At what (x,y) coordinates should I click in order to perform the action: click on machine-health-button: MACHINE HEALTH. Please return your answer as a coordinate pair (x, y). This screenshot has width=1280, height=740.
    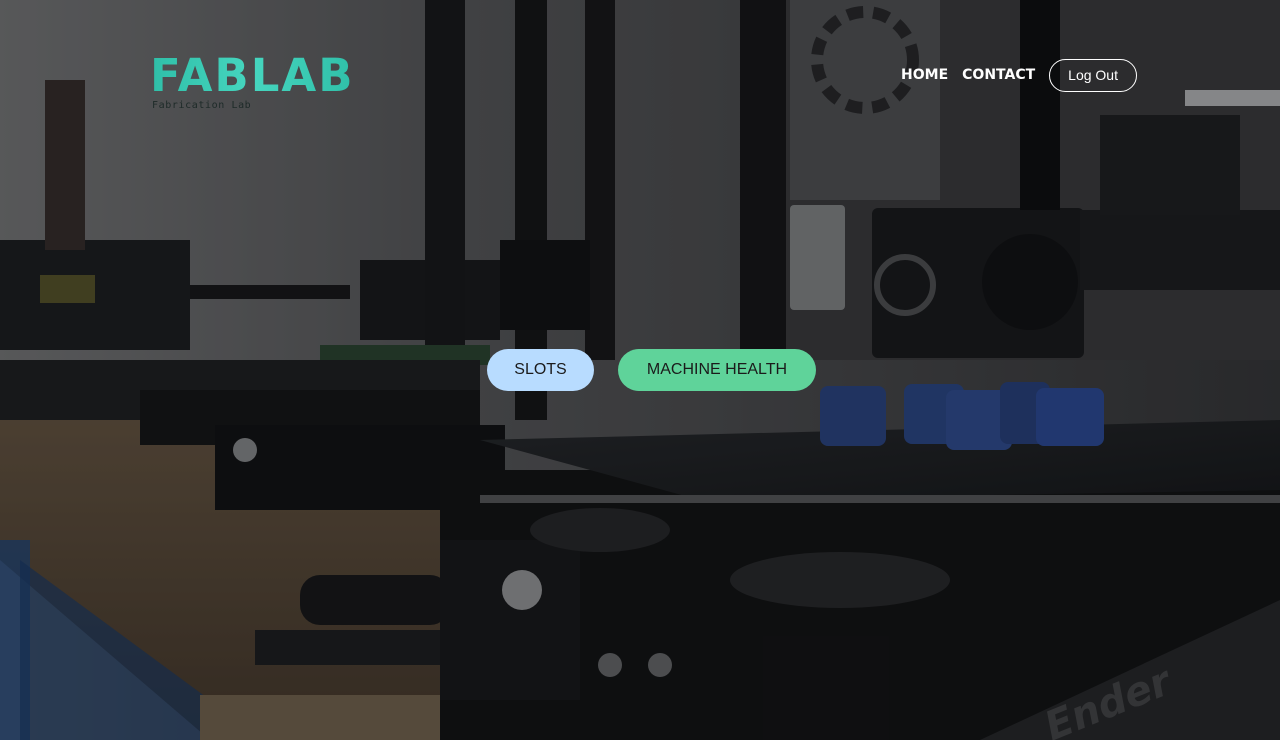
    Looking at the image, I should click on (717, 370).